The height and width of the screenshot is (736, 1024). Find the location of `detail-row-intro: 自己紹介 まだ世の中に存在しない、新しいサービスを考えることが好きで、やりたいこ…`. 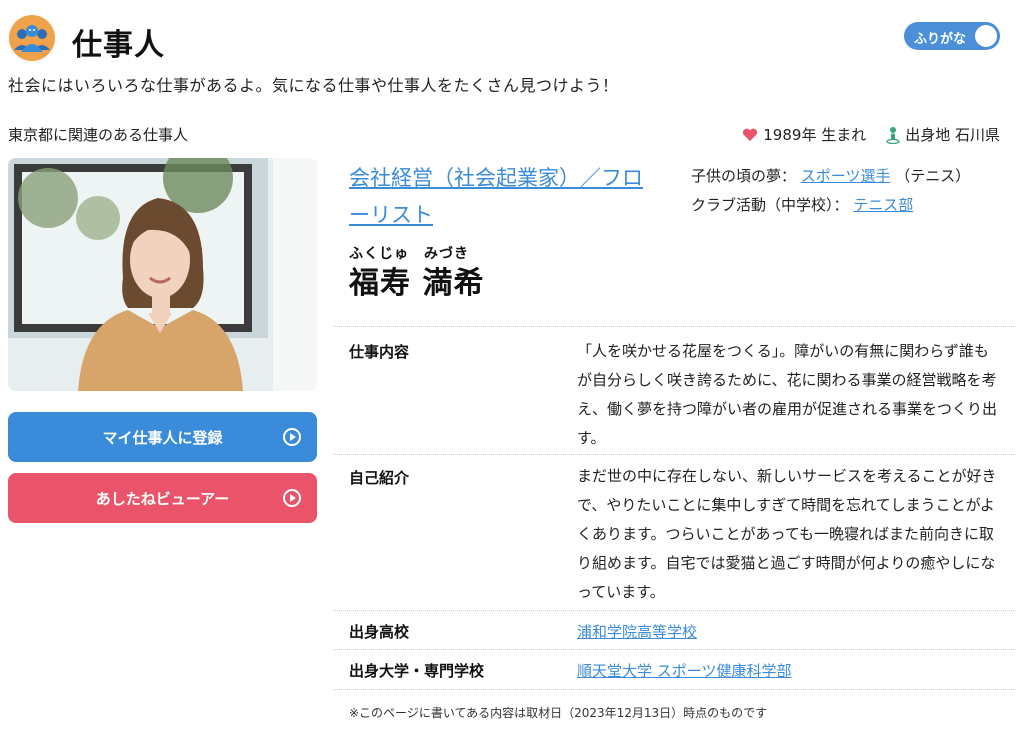

detail-row-intro: 自己紹介 まだ世の中に存在しない、新しいサービスを考えることが好きで、やりたいこ… is located at coordinates (674, 532).